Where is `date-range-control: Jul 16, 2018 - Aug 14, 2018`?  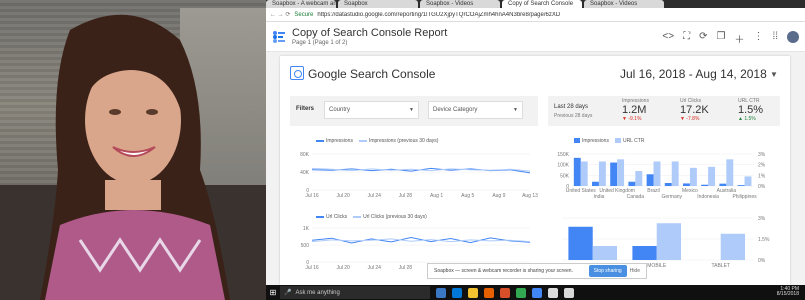 date-range-control: Jul 16, 2018 - Aug 14, 2018 is located at coordinates (693, 74).